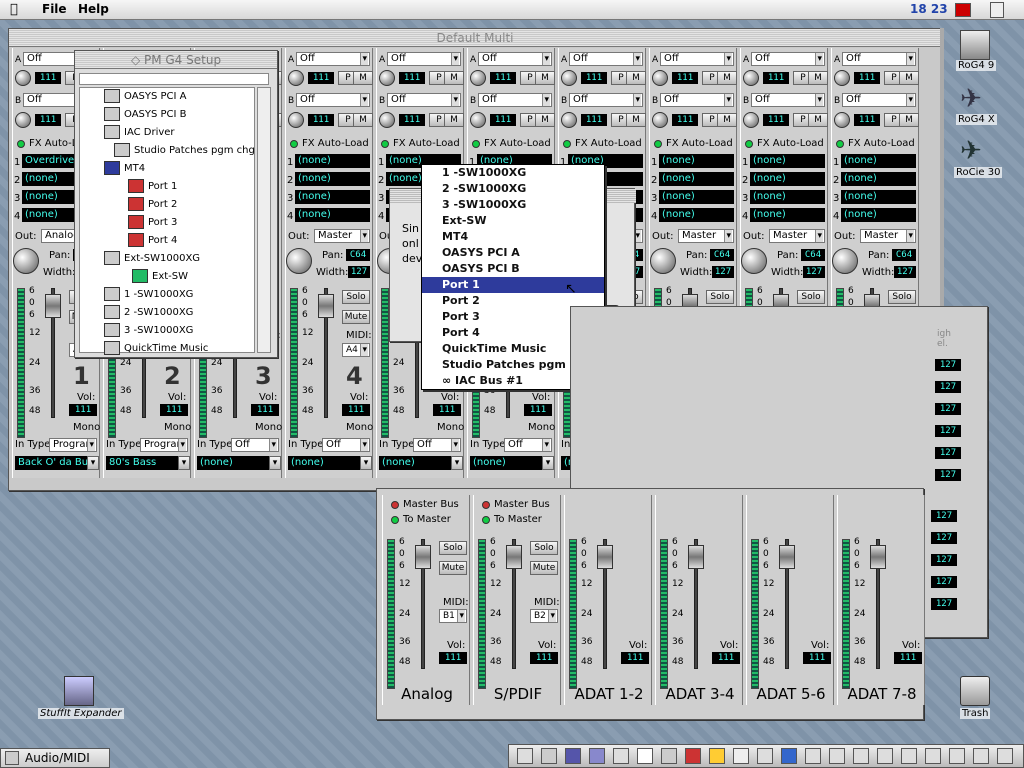 This screenshot has width=1024, height=768. Describe the element at coordinates (975, 151) in the screenshot. I see `rocie-30-icon: ✈` at that location.